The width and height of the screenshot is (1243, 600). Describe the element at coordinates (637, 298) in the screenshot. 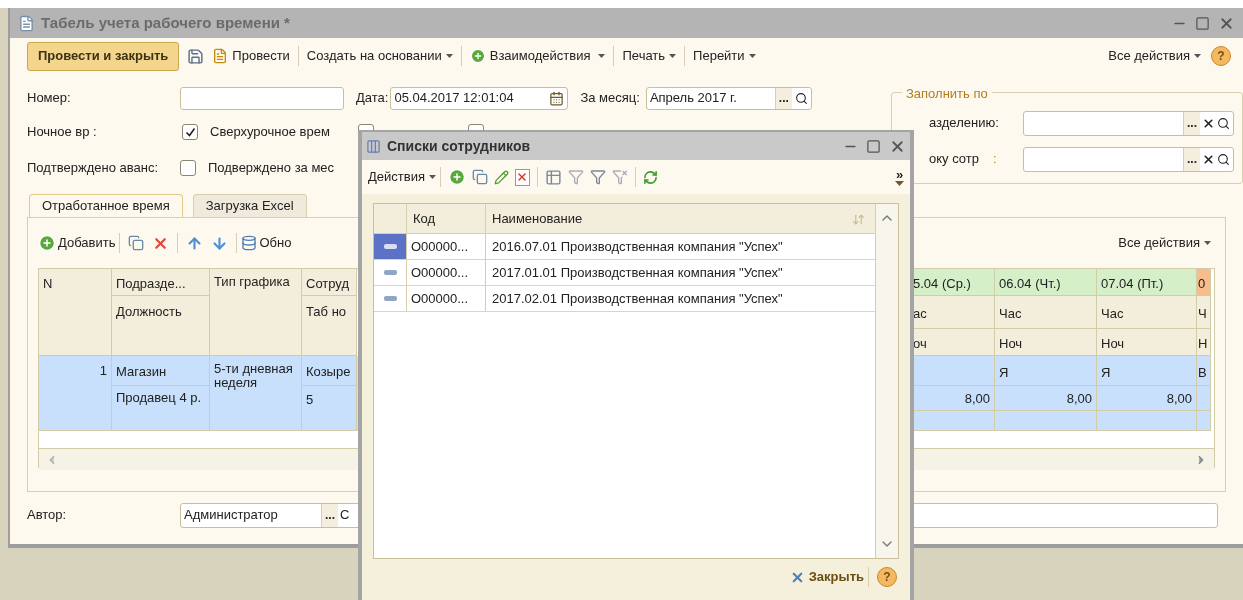

I see `table-cell-text: 2017.02.01 Производственная компания "Успех"` at that location.